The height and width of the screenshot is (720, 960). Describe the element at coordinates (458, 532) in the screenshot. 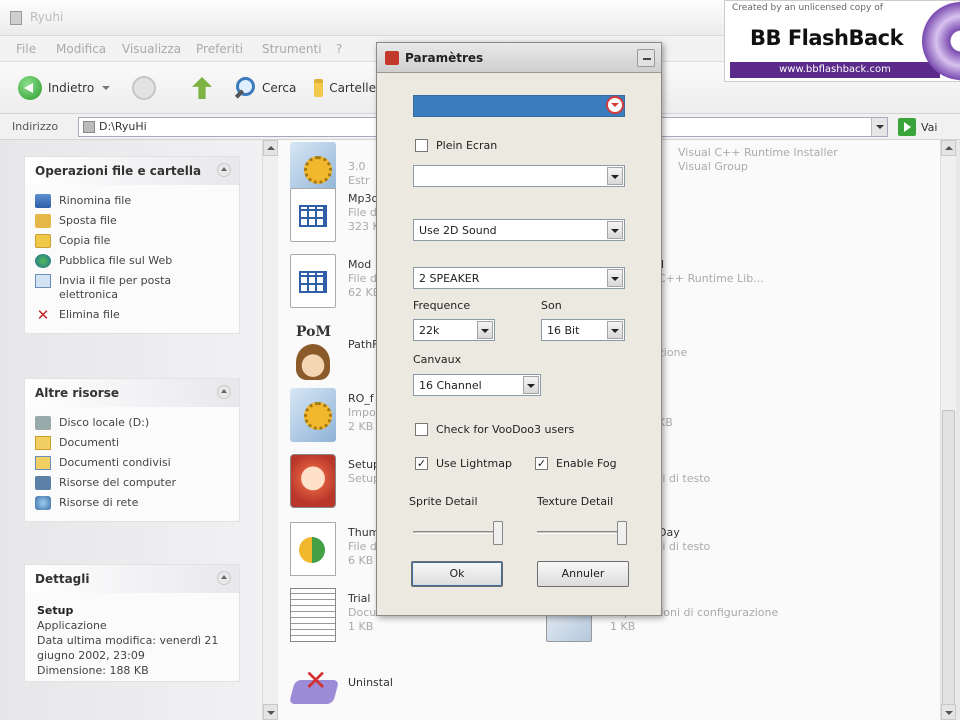

I see `sprite-detail-slider` at that location.